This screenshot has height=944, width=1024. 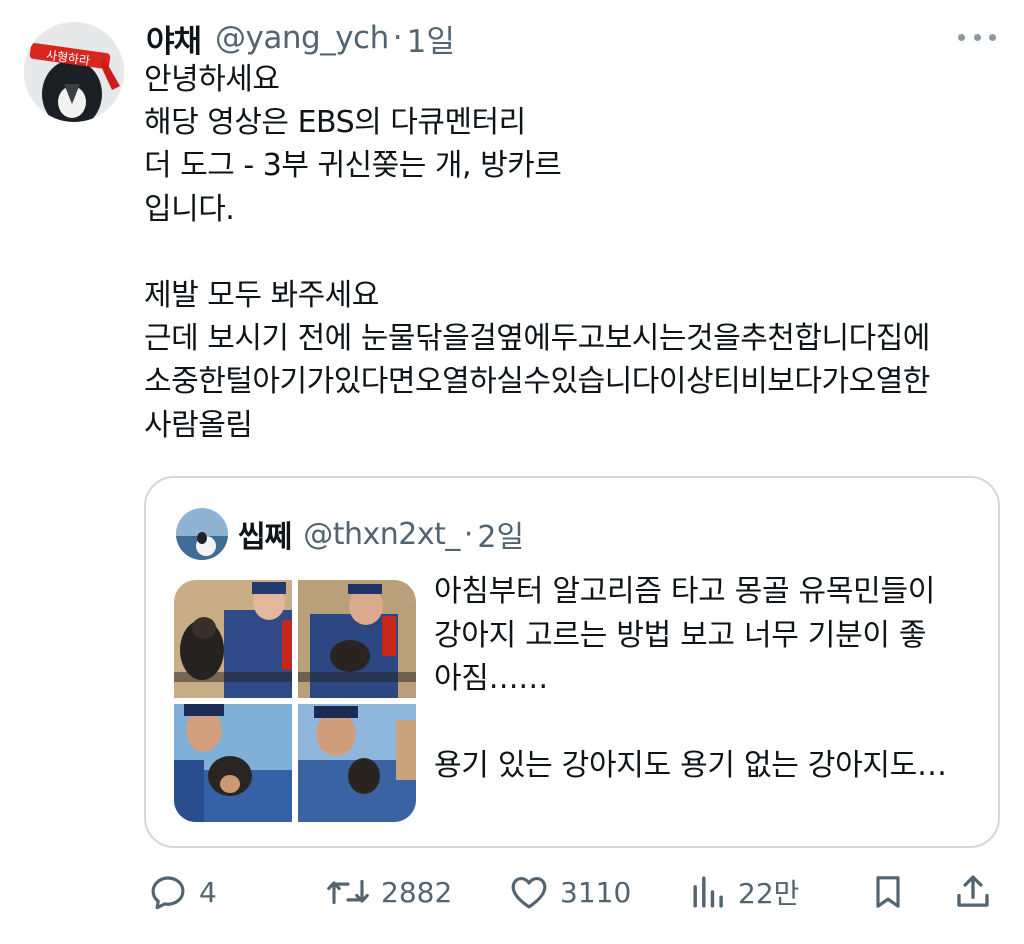 I want to click on author-name: 야채, so click(x=174, y=38).